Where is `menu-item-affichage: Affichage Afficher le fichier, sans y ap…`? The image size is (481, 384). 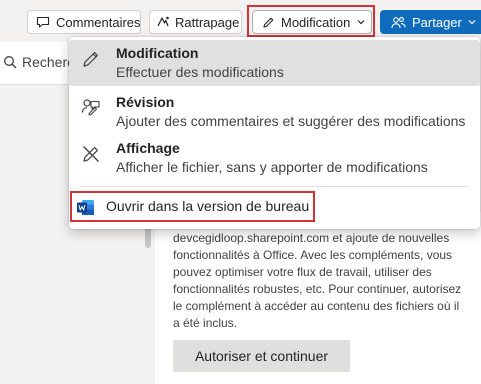
menu-item-affichage: Affichage Afficher le fichier, sans y ap… is located at coordinates (274, 162).